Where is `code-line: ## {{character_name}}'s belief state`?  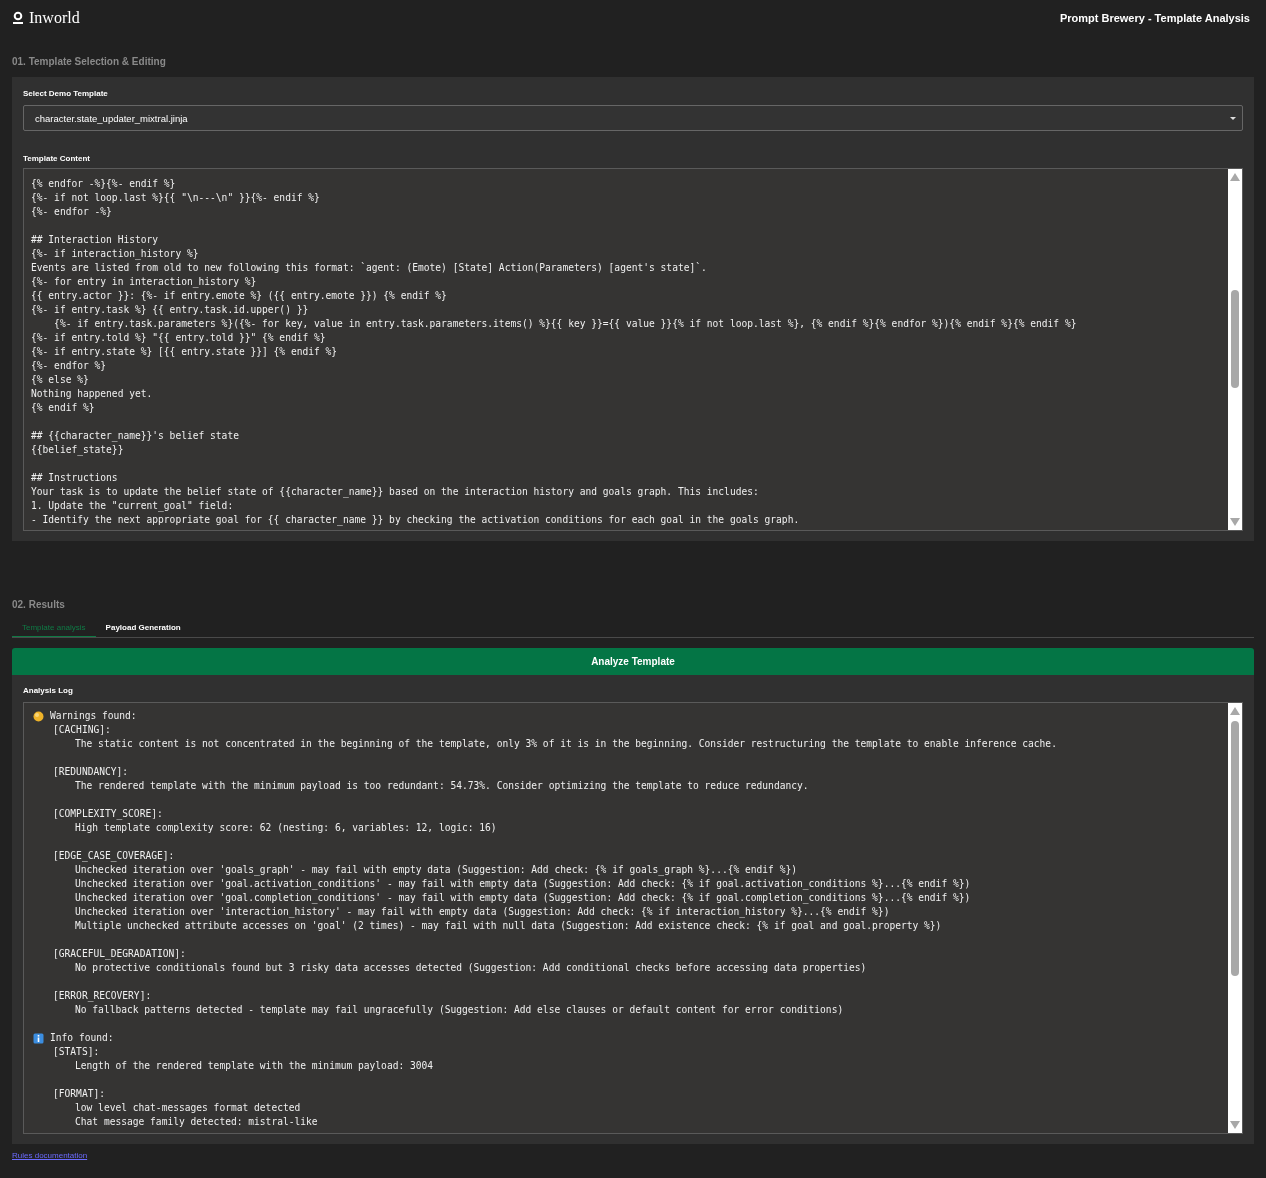
code-line: ## {{character_name}}'s belief state is located at coordinates (135, 436).